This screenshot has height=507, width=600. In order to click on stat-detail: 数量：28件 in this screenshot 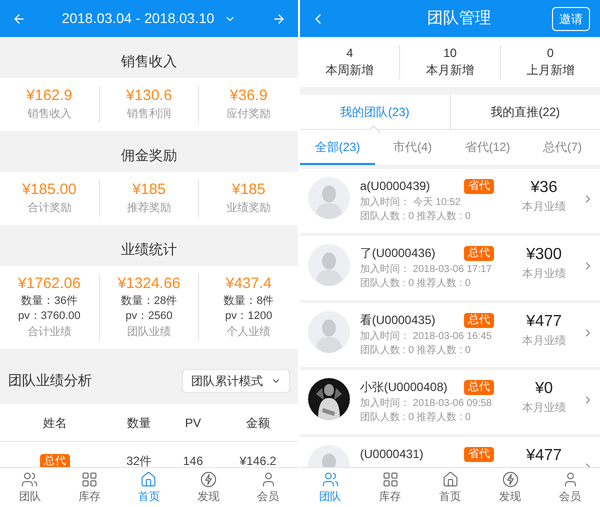, I will do `click(149, 301)`.